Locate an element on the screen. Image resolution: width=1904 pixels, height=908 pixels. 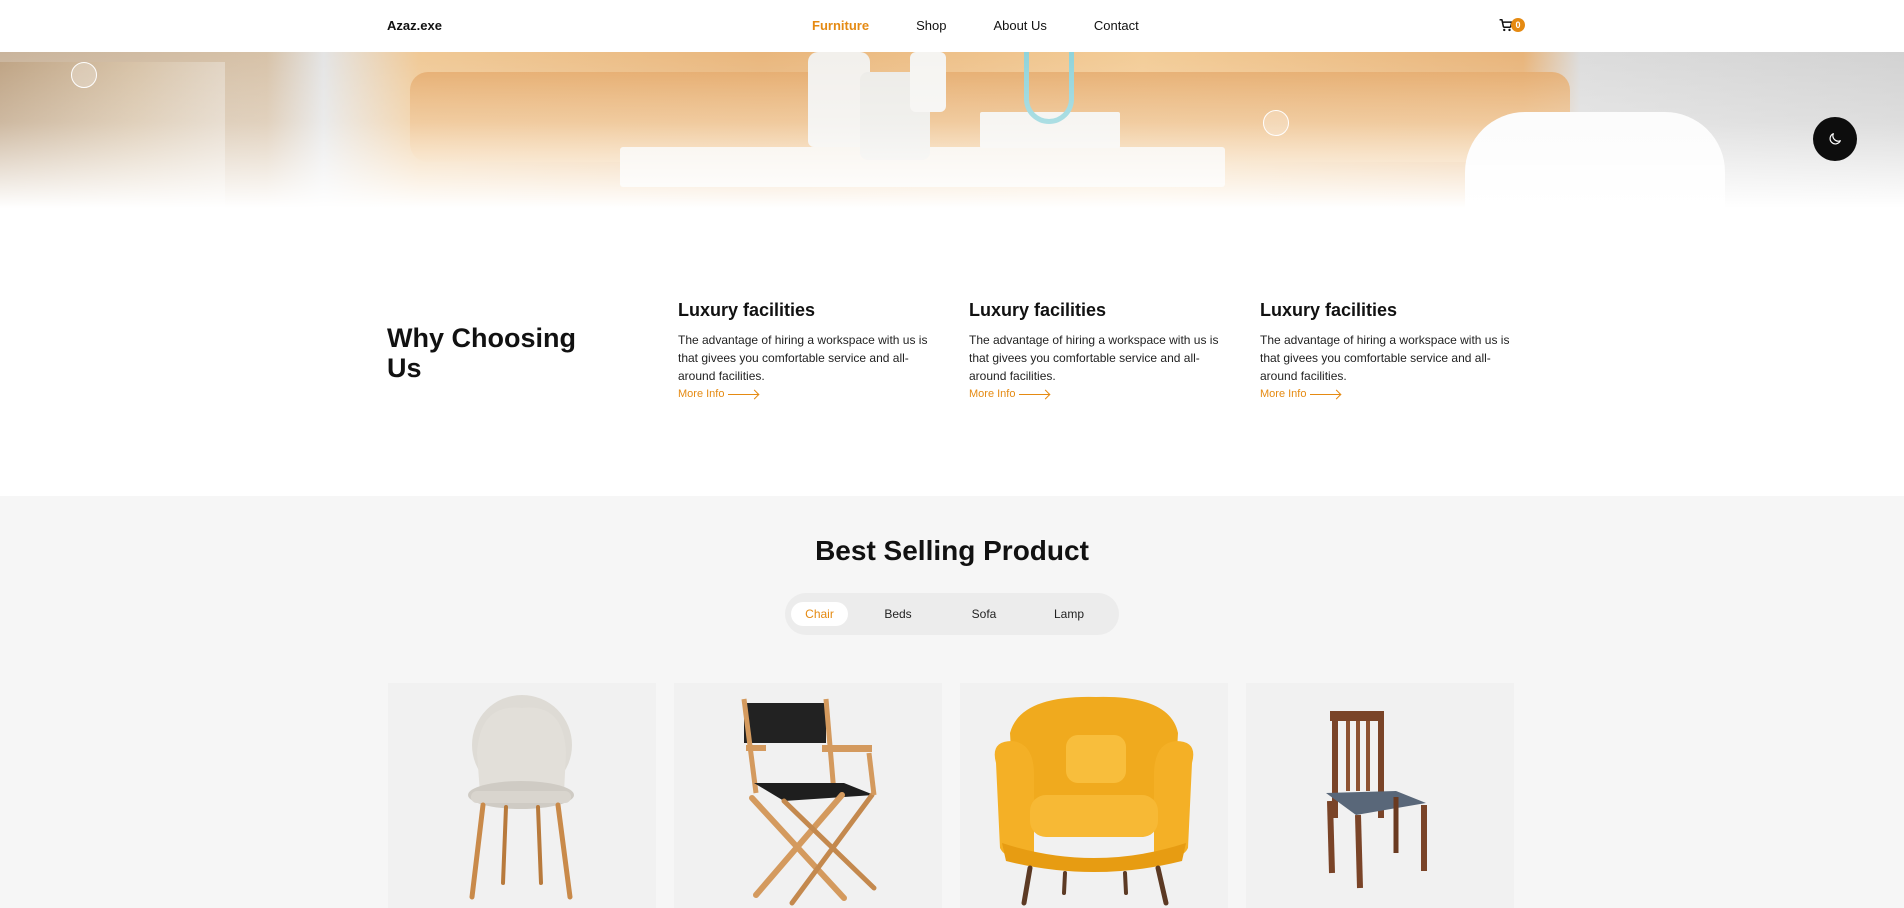
cart-button: 0 is located at coordinates (1513, 27).